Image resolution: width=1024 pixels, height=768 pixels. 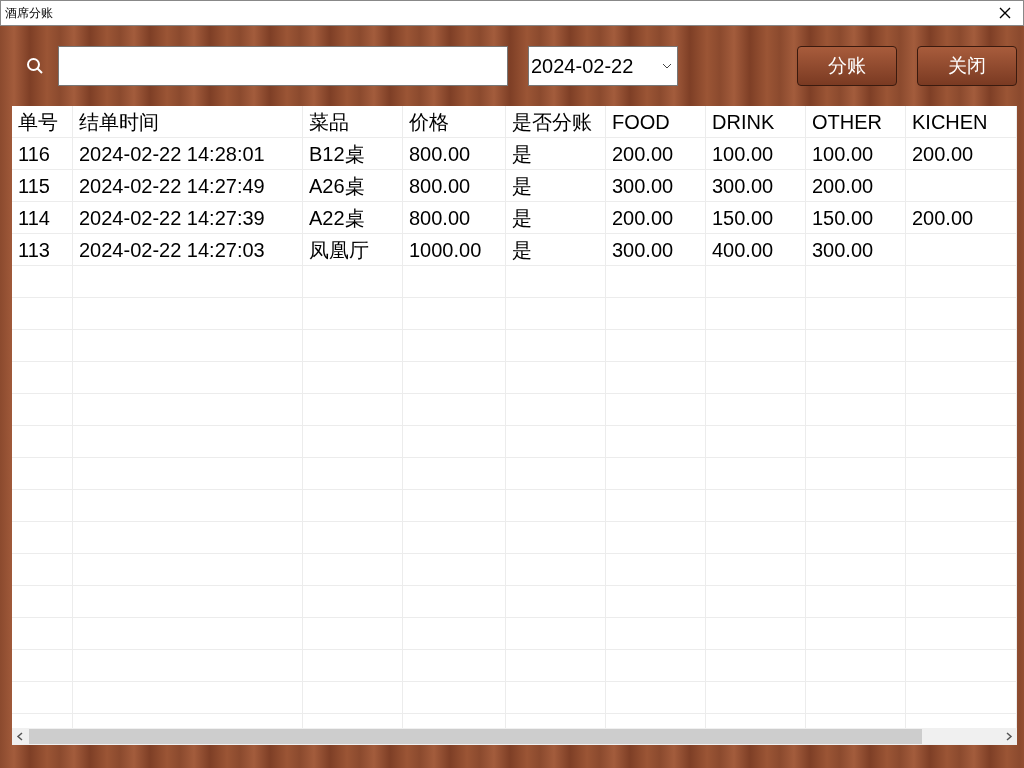 I want to click on table-cell: 2024-02-22 14:27:49, so click(x=188, y=185).